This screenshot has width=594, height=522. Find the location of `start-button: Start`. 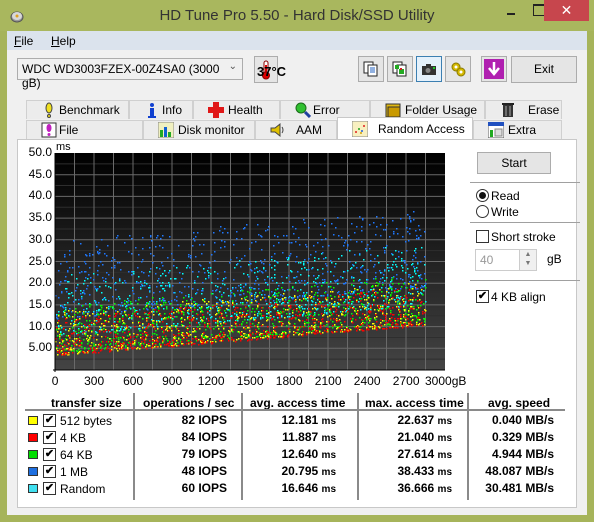

start-button: Start is located at coordinates (514, 163).